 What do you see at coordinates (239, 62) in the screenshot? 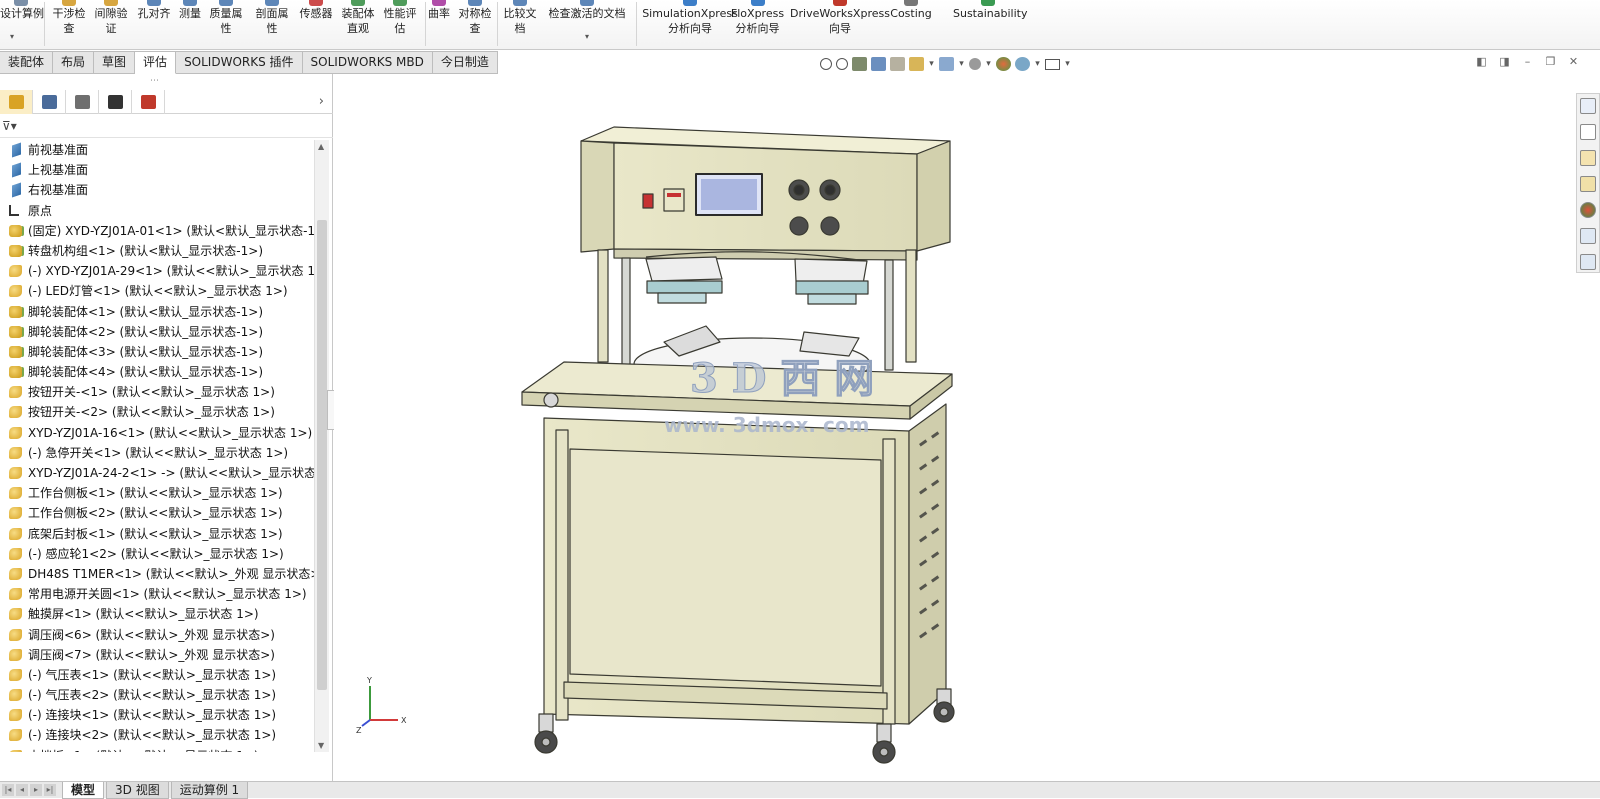
I see `command-tab-4: SOLIDWORKS 插件` at bounding box center [239, 62].